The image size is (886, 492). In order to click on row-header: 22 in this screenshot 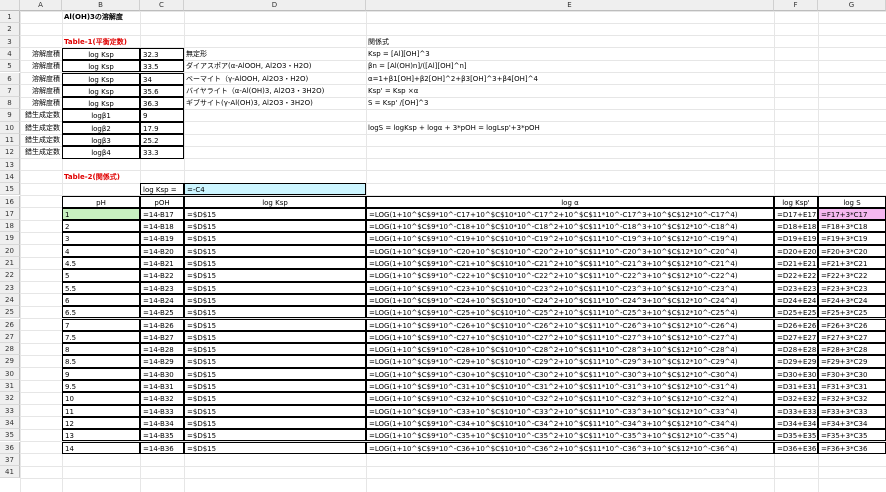, I will do `click(10, 275)`.